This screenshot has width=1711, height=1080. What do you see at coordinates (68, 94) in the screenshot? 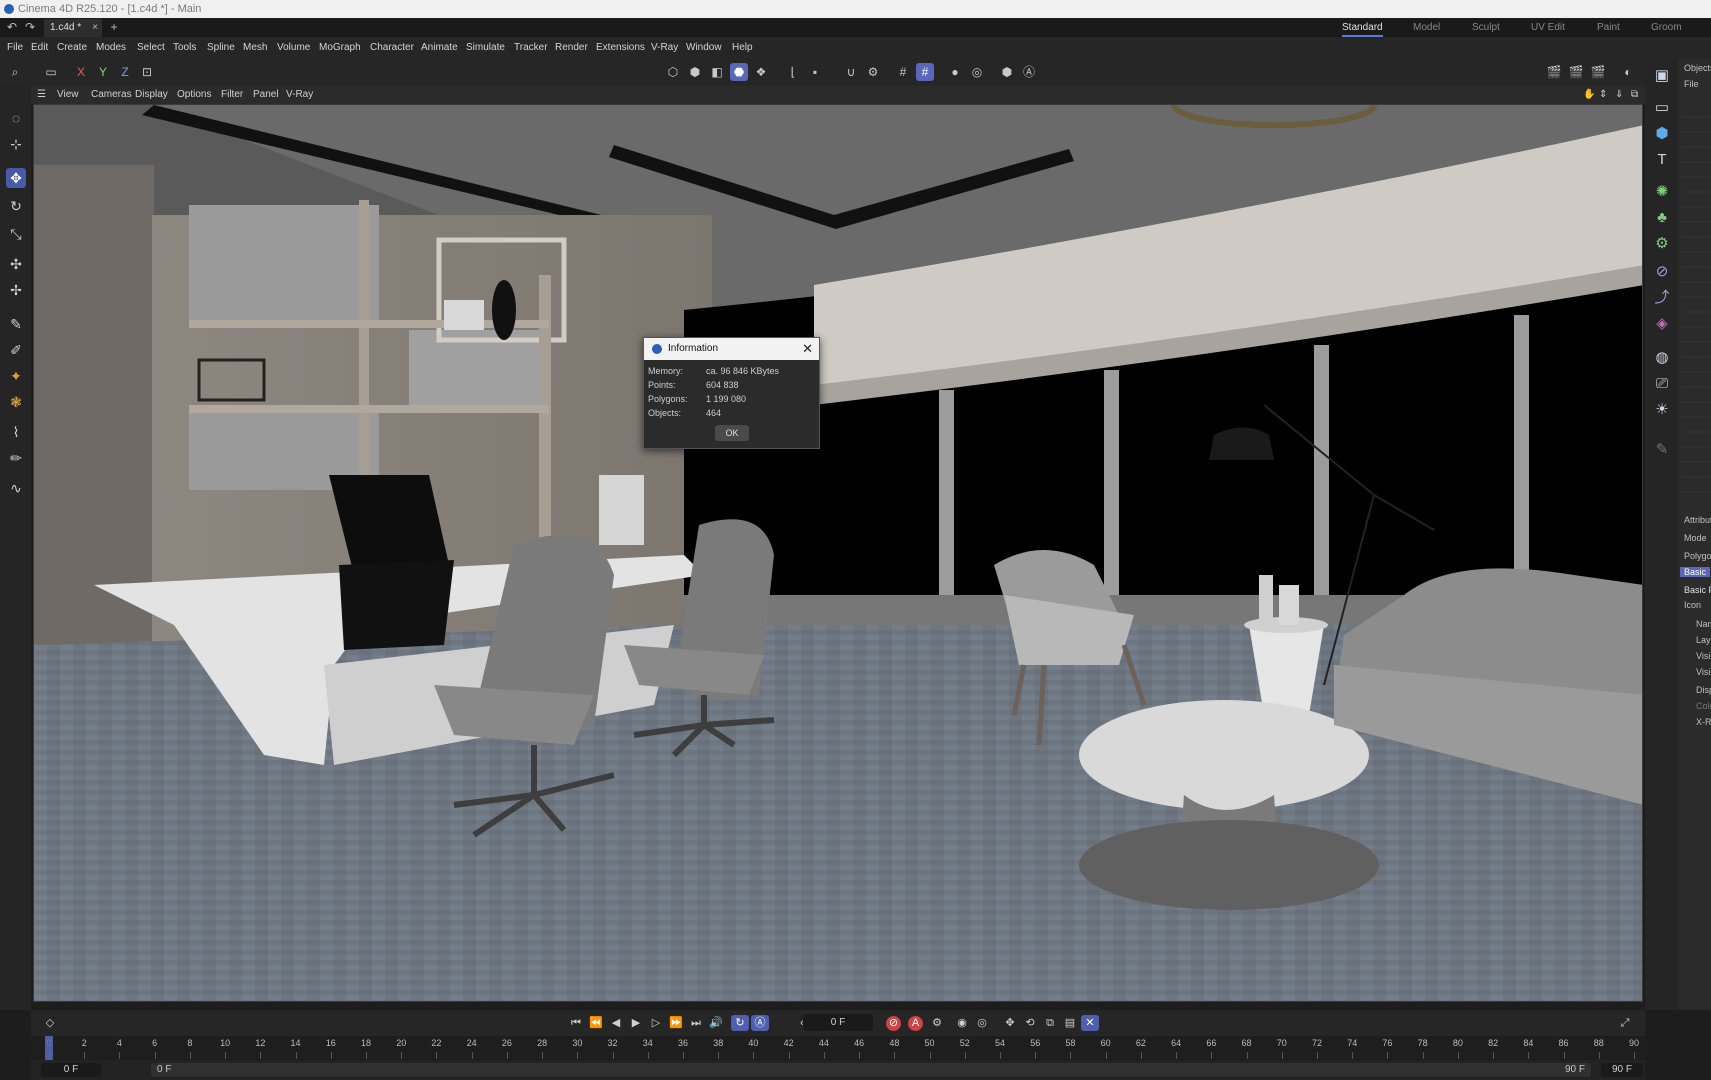
I see `viewport-menu-view: View` at bounding box center [68, 94].